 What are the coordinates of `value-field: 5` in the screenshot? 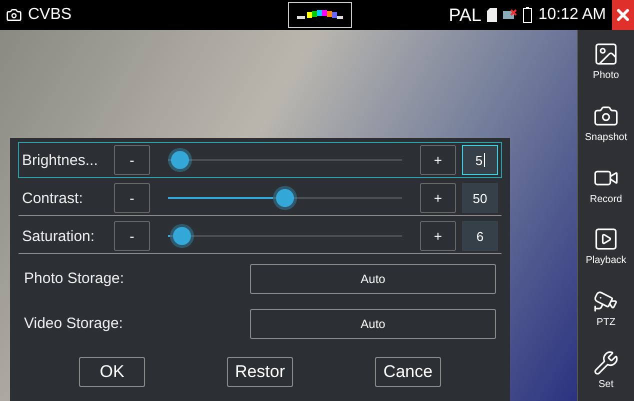 It's located at (480, 160).